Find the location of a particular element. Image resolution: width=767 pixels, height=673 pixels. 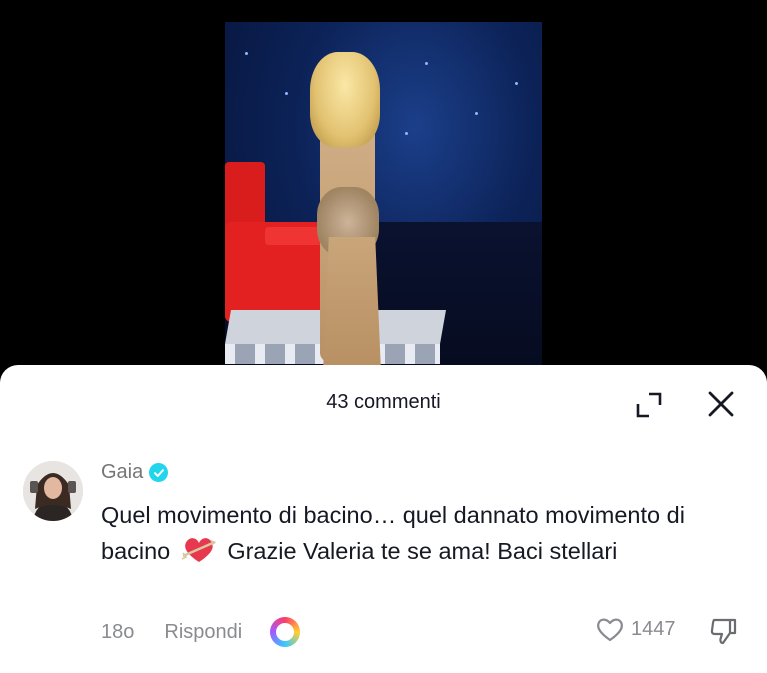

heart-with-arrow-icon is located at coordinates (199, 555).